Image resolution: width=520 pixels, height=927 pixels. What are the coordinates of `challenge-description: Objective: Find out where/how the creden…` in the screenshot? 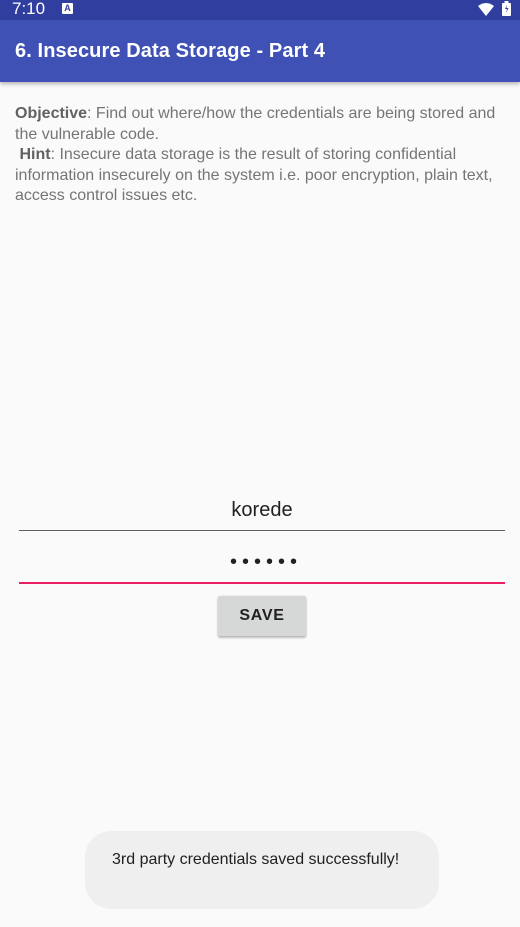 It's located at (263, 155).